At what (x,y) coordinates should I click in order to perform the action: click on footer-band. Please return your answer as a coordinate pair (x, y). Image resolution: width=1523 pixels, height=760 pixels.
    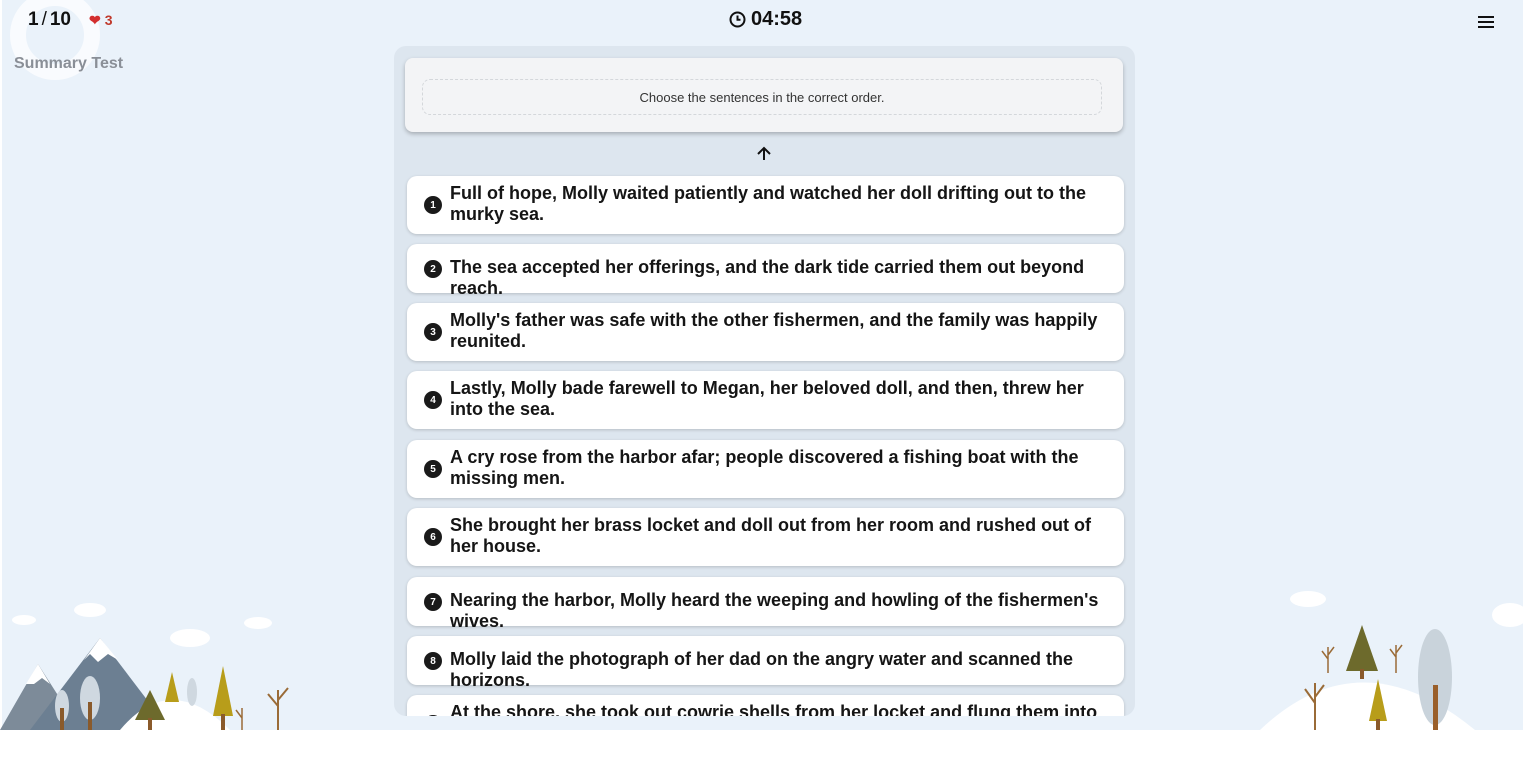
    Looking at the image, I should click on (761, 745).